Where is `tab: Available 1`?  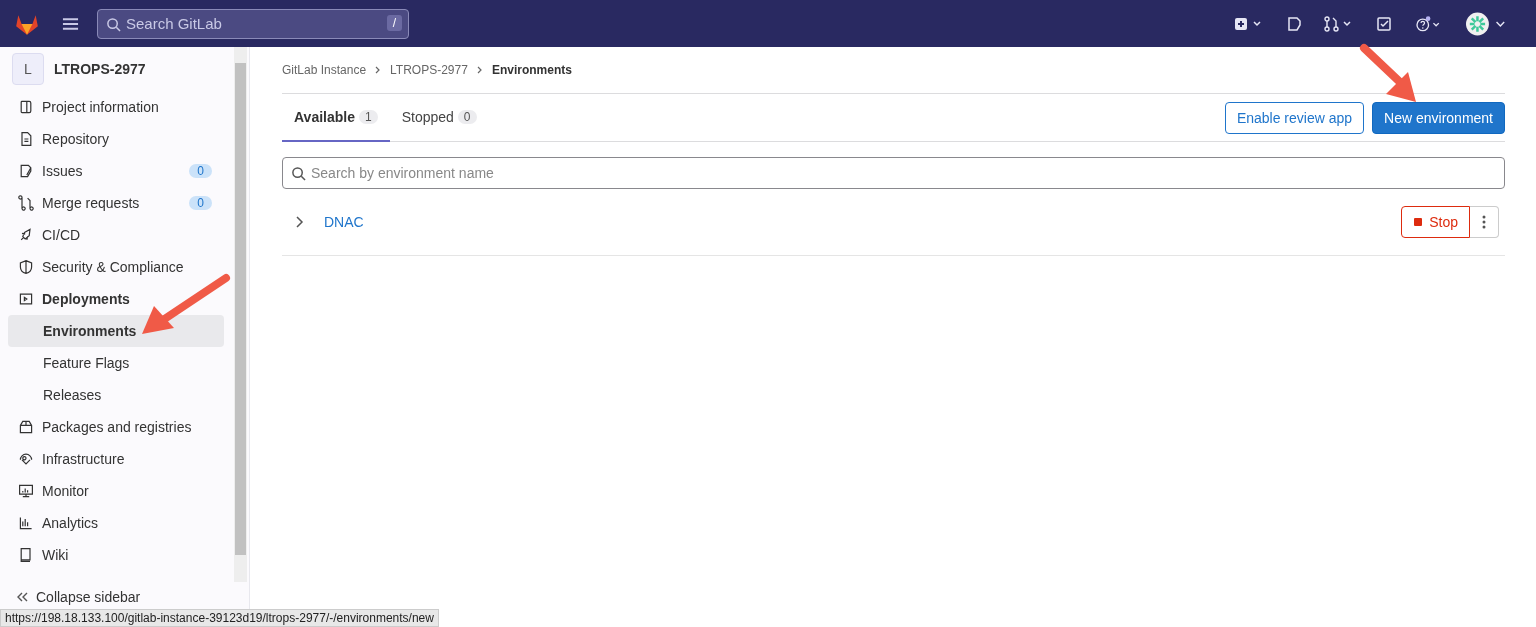 tab: Available 1 is located at coordinates (336, 118).